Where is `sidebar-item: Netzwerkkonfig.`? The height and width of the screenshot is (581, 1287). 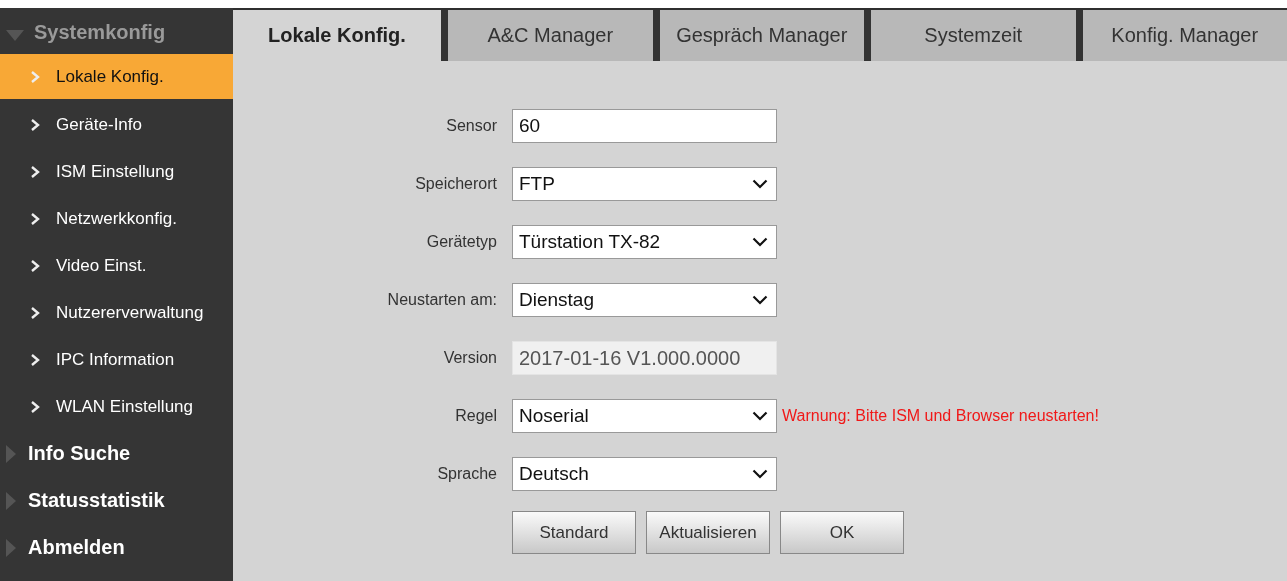
sidebar-item: Netzwerkkonfig. is located at coordinates (116, 218).